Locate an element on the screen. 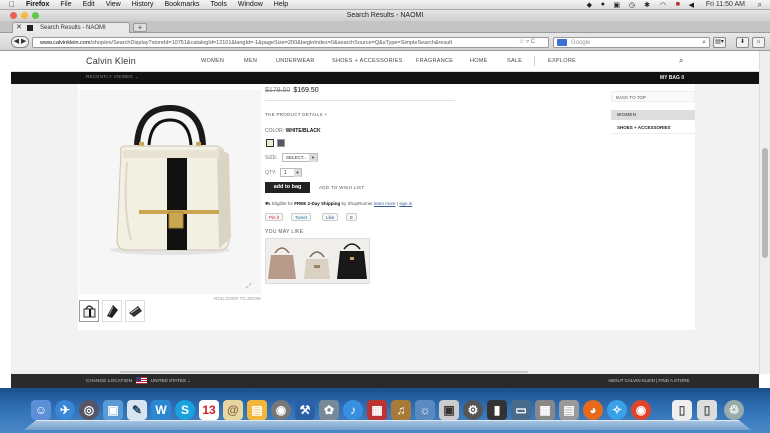 The width and height of the screenshot is (770, 433). itunes-icon: ♪ is located at coordinates (353, 410).